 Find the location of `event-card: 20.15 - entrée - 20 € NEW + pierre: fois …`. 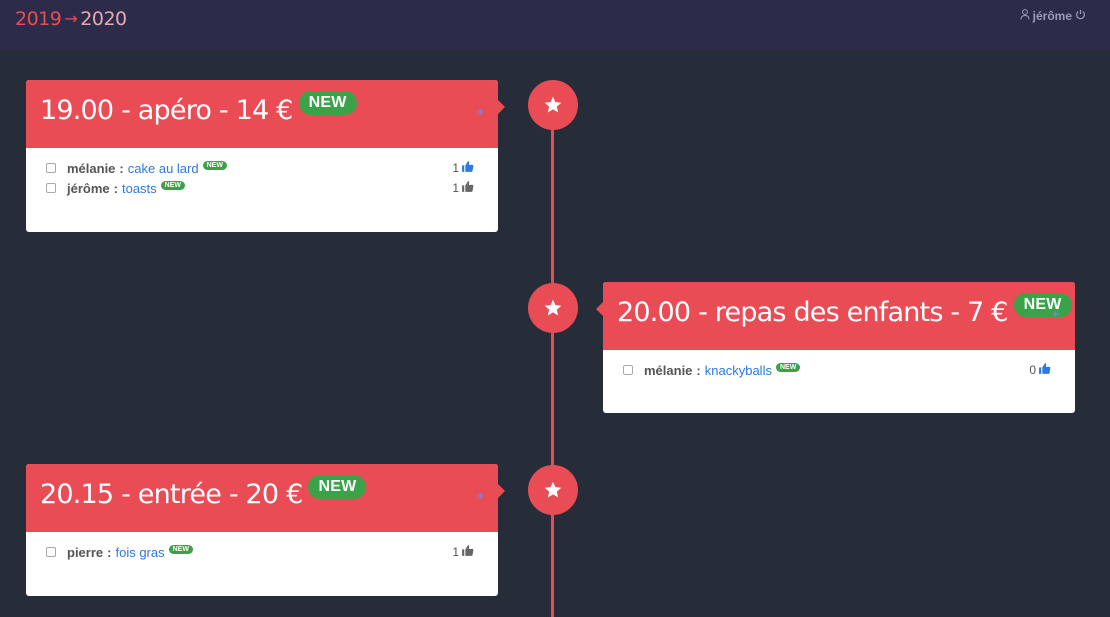

event-card: 20.15 - entrée - 20 € NEW + pierre: fois … is located at coordinates (265, 530).